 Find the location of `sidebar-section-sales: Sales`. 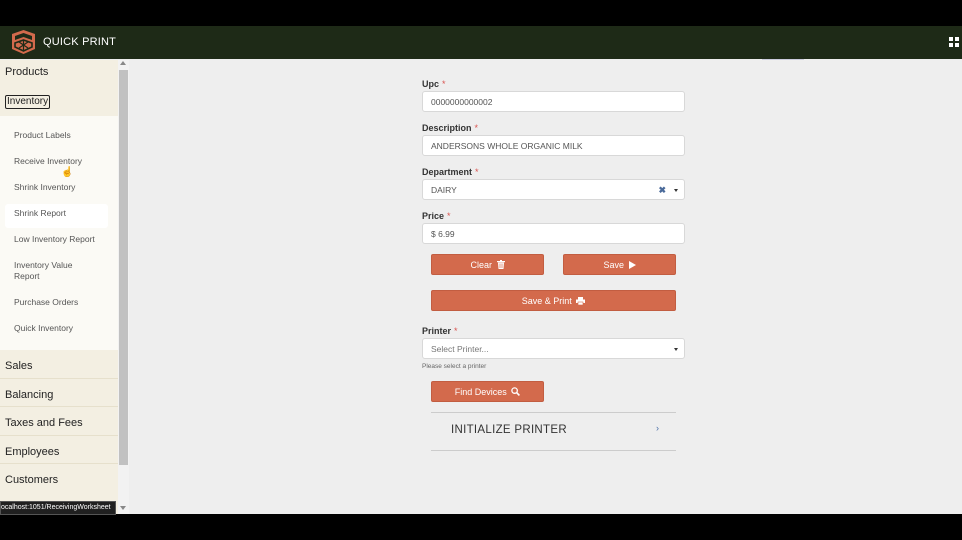

sidebar-section-sales: Sales is located at coordinates (19, 366).